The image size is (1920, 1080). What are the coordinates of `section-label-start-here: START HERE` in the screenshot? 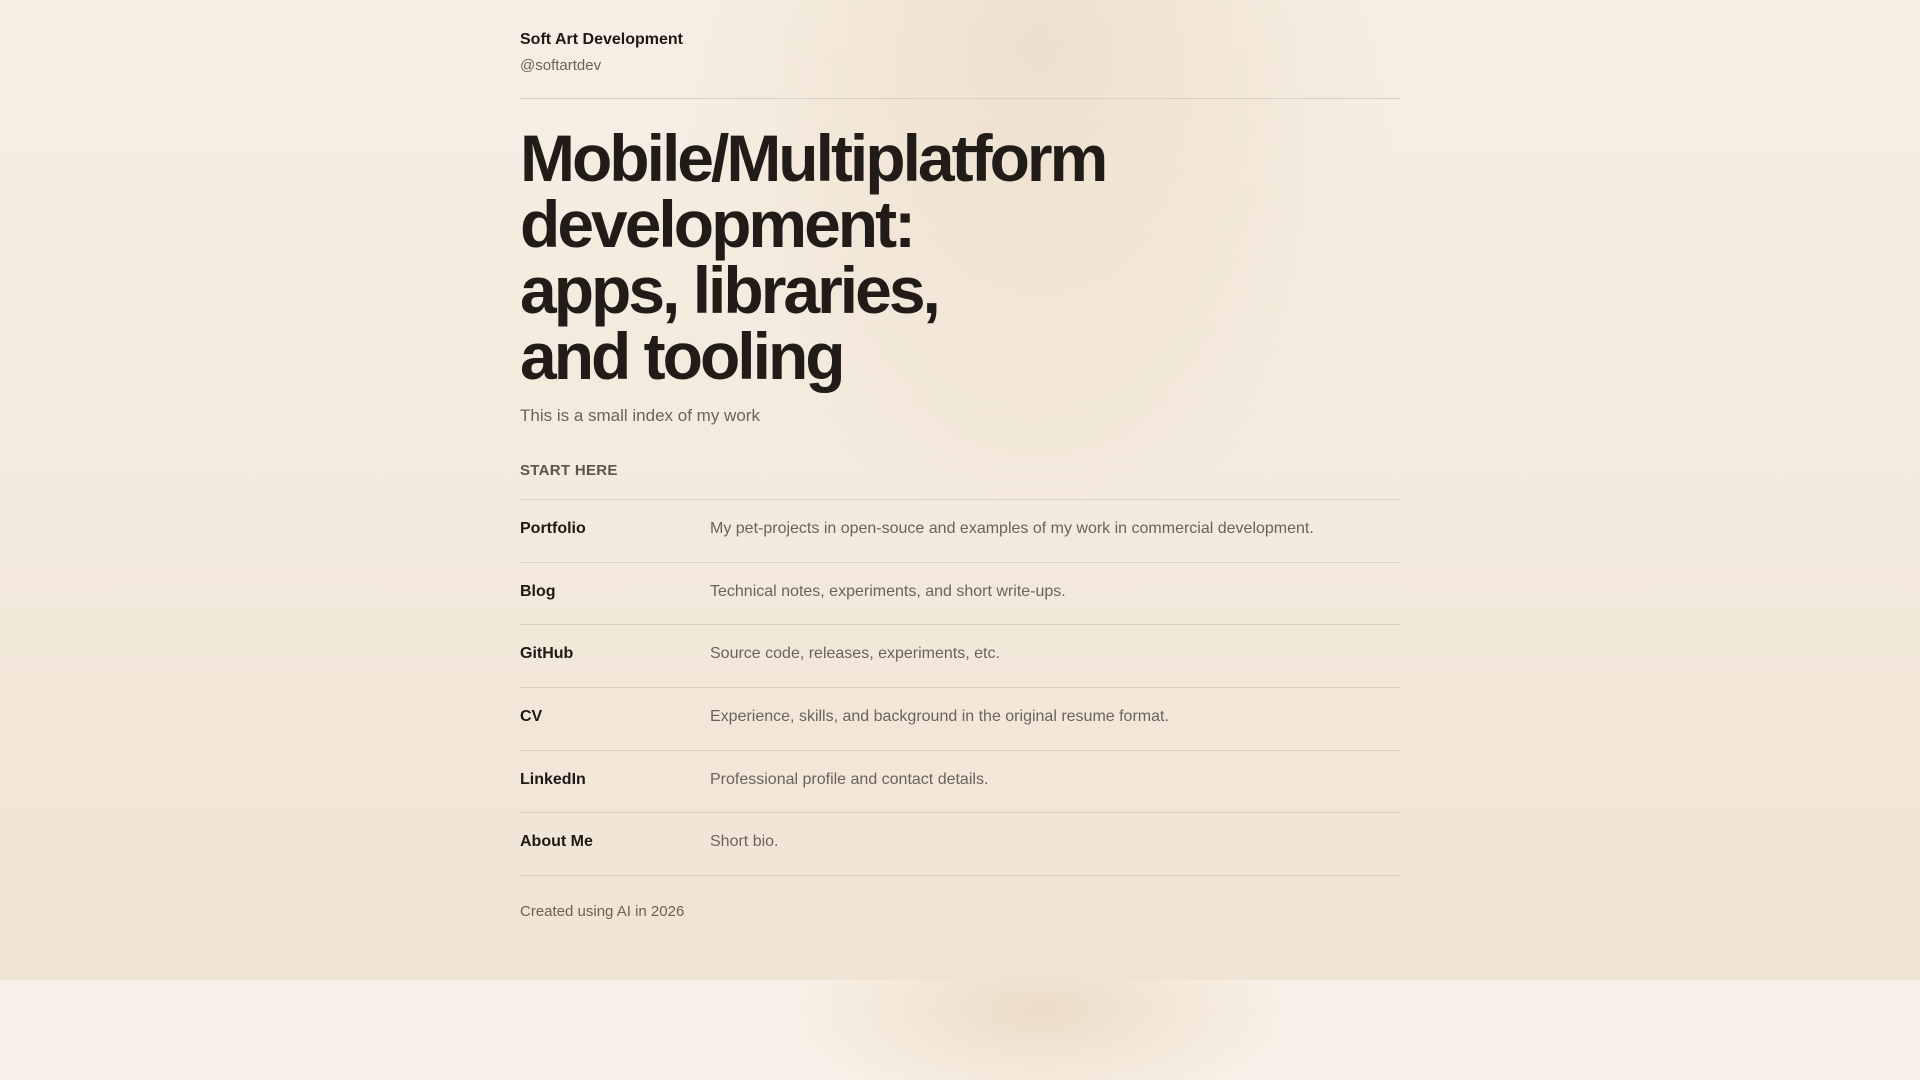 It's located at (569, 470).